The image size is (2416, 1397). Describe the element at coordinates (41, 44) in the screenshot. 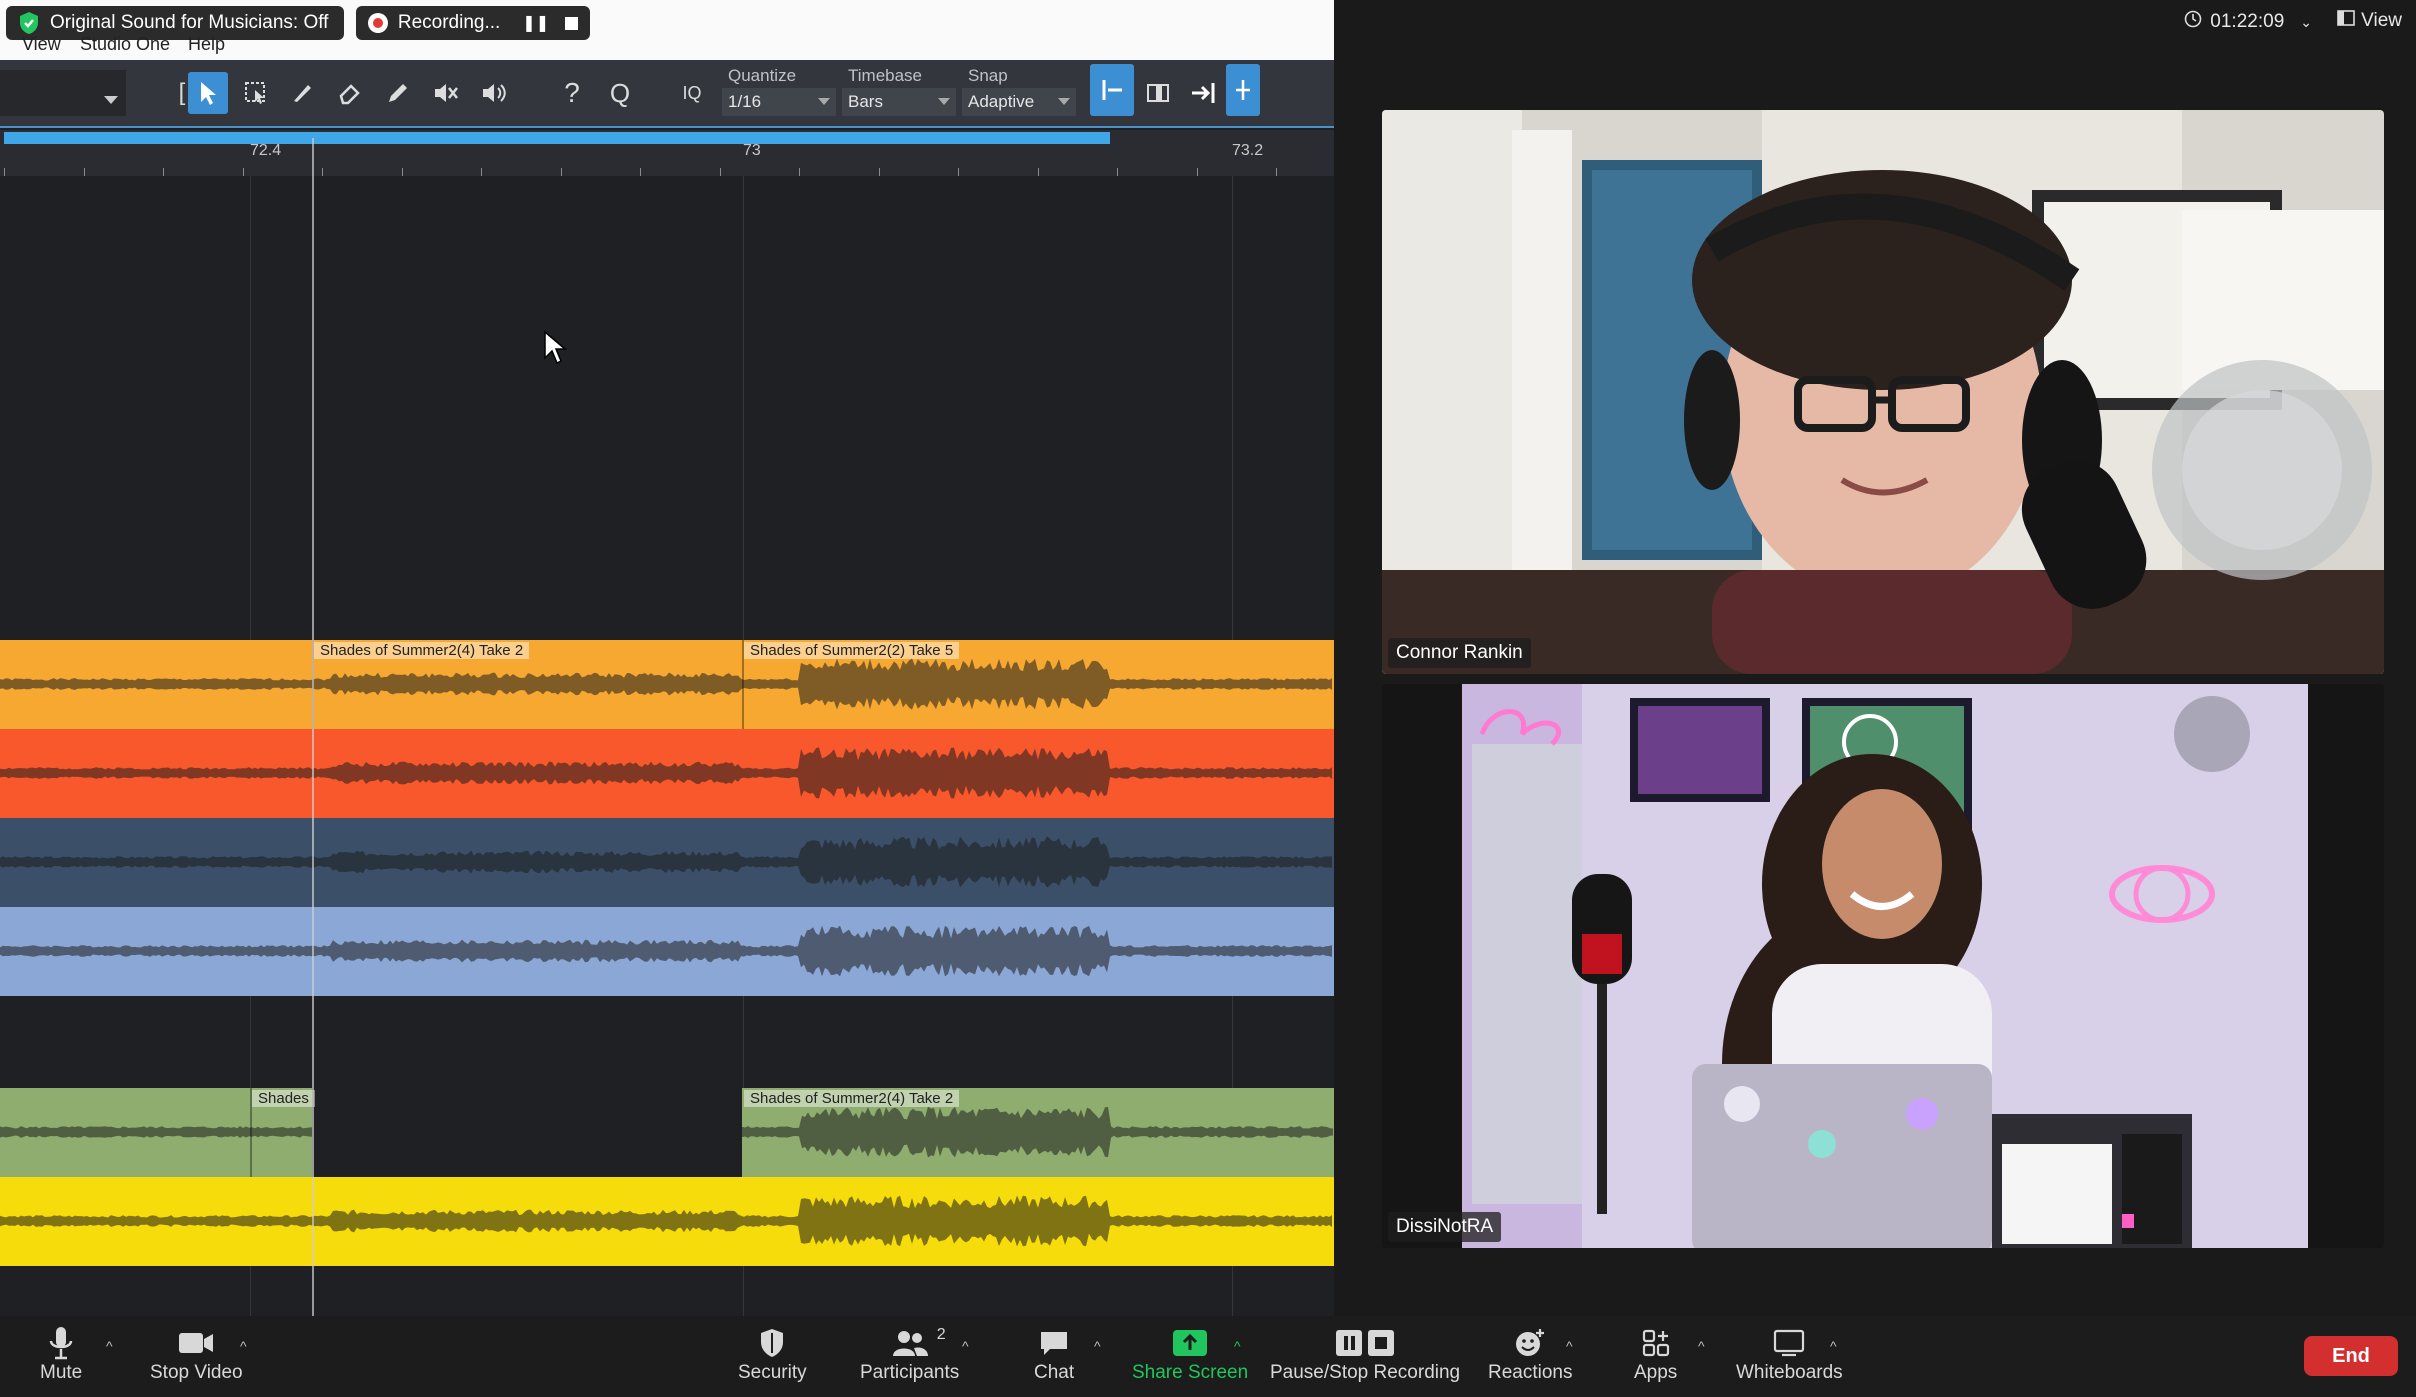

I see `menu-view: View` at that location.